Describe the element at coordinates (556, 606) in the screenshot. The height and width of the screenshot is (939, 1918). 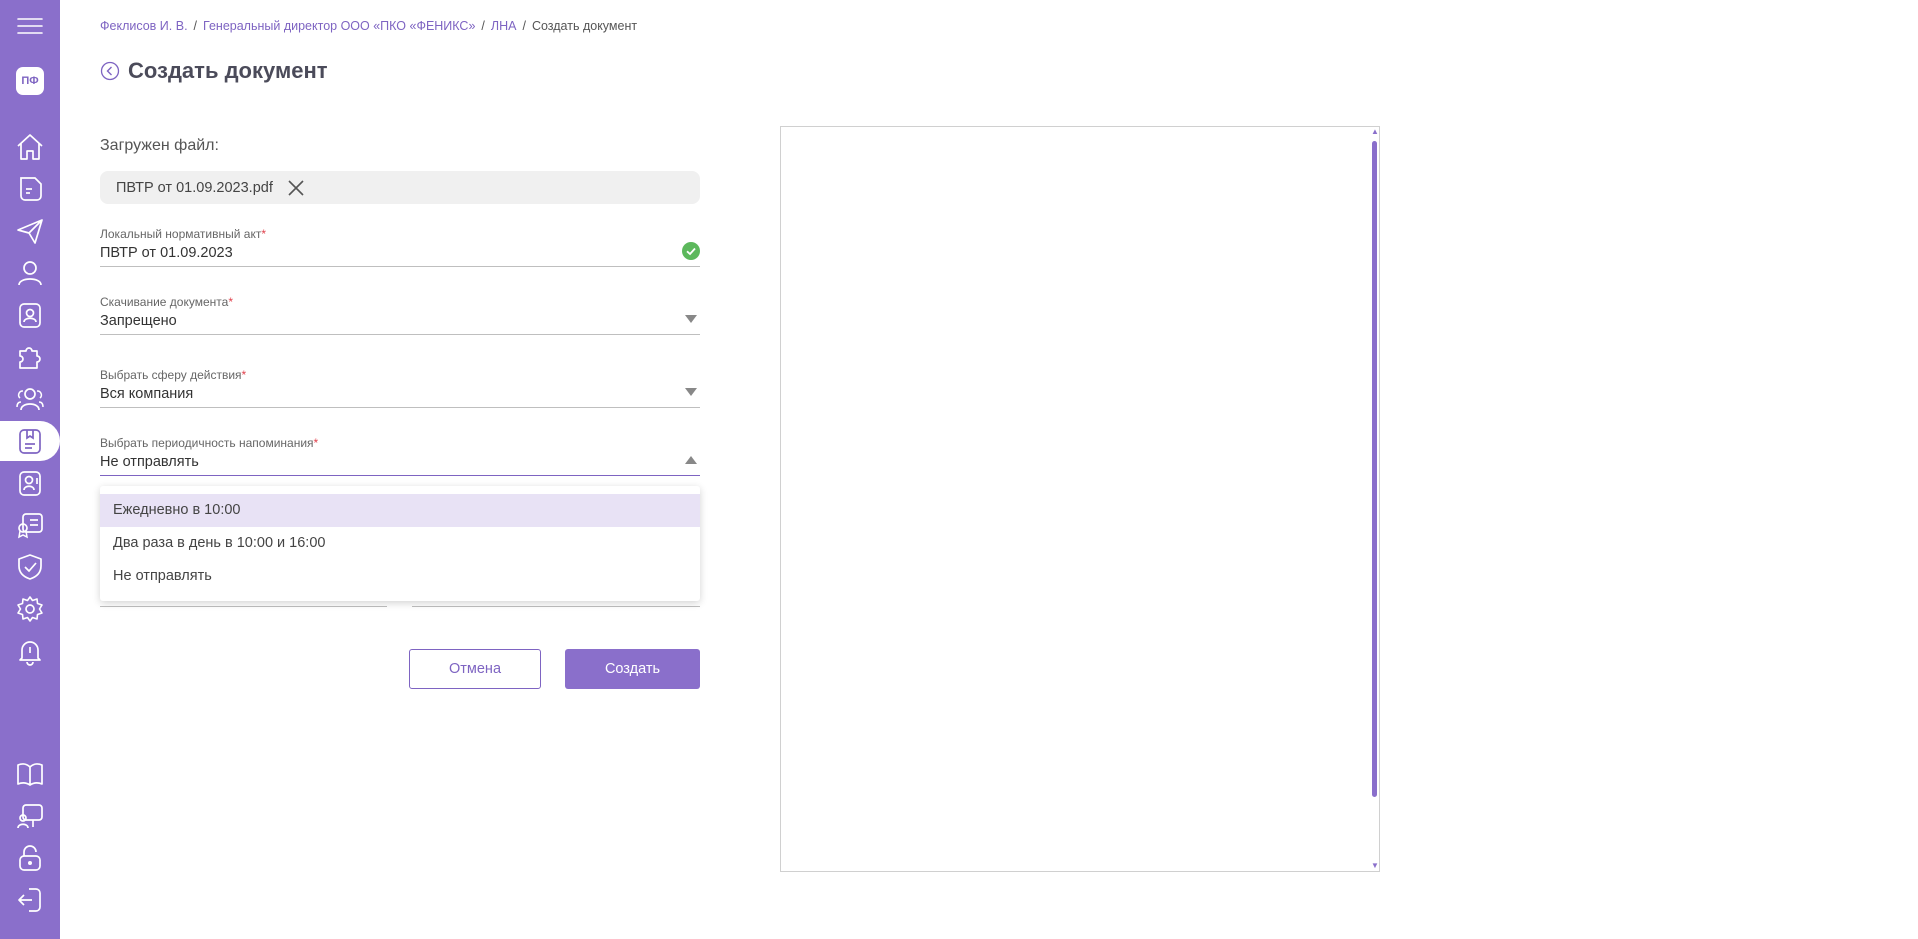
I see `hidden-field-right` at that location.